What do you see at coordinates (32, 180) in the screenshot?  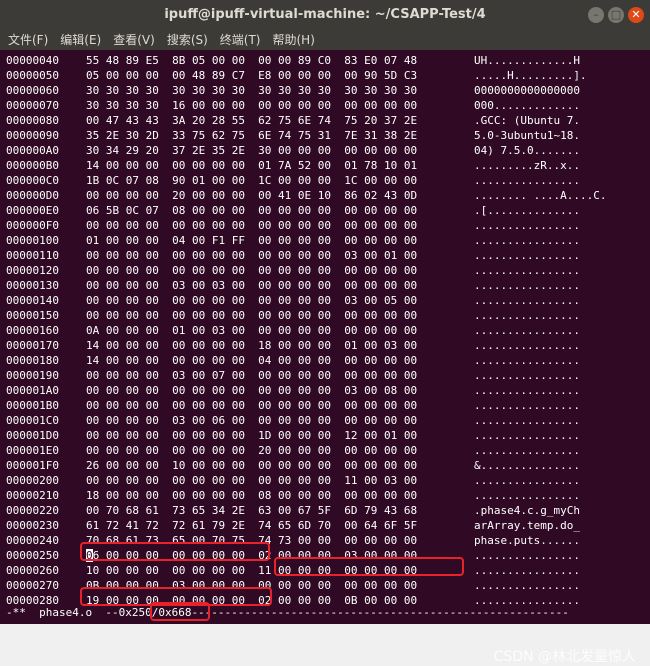 I see `hex-offset: 000000C0` at bounding box center [32, 180].